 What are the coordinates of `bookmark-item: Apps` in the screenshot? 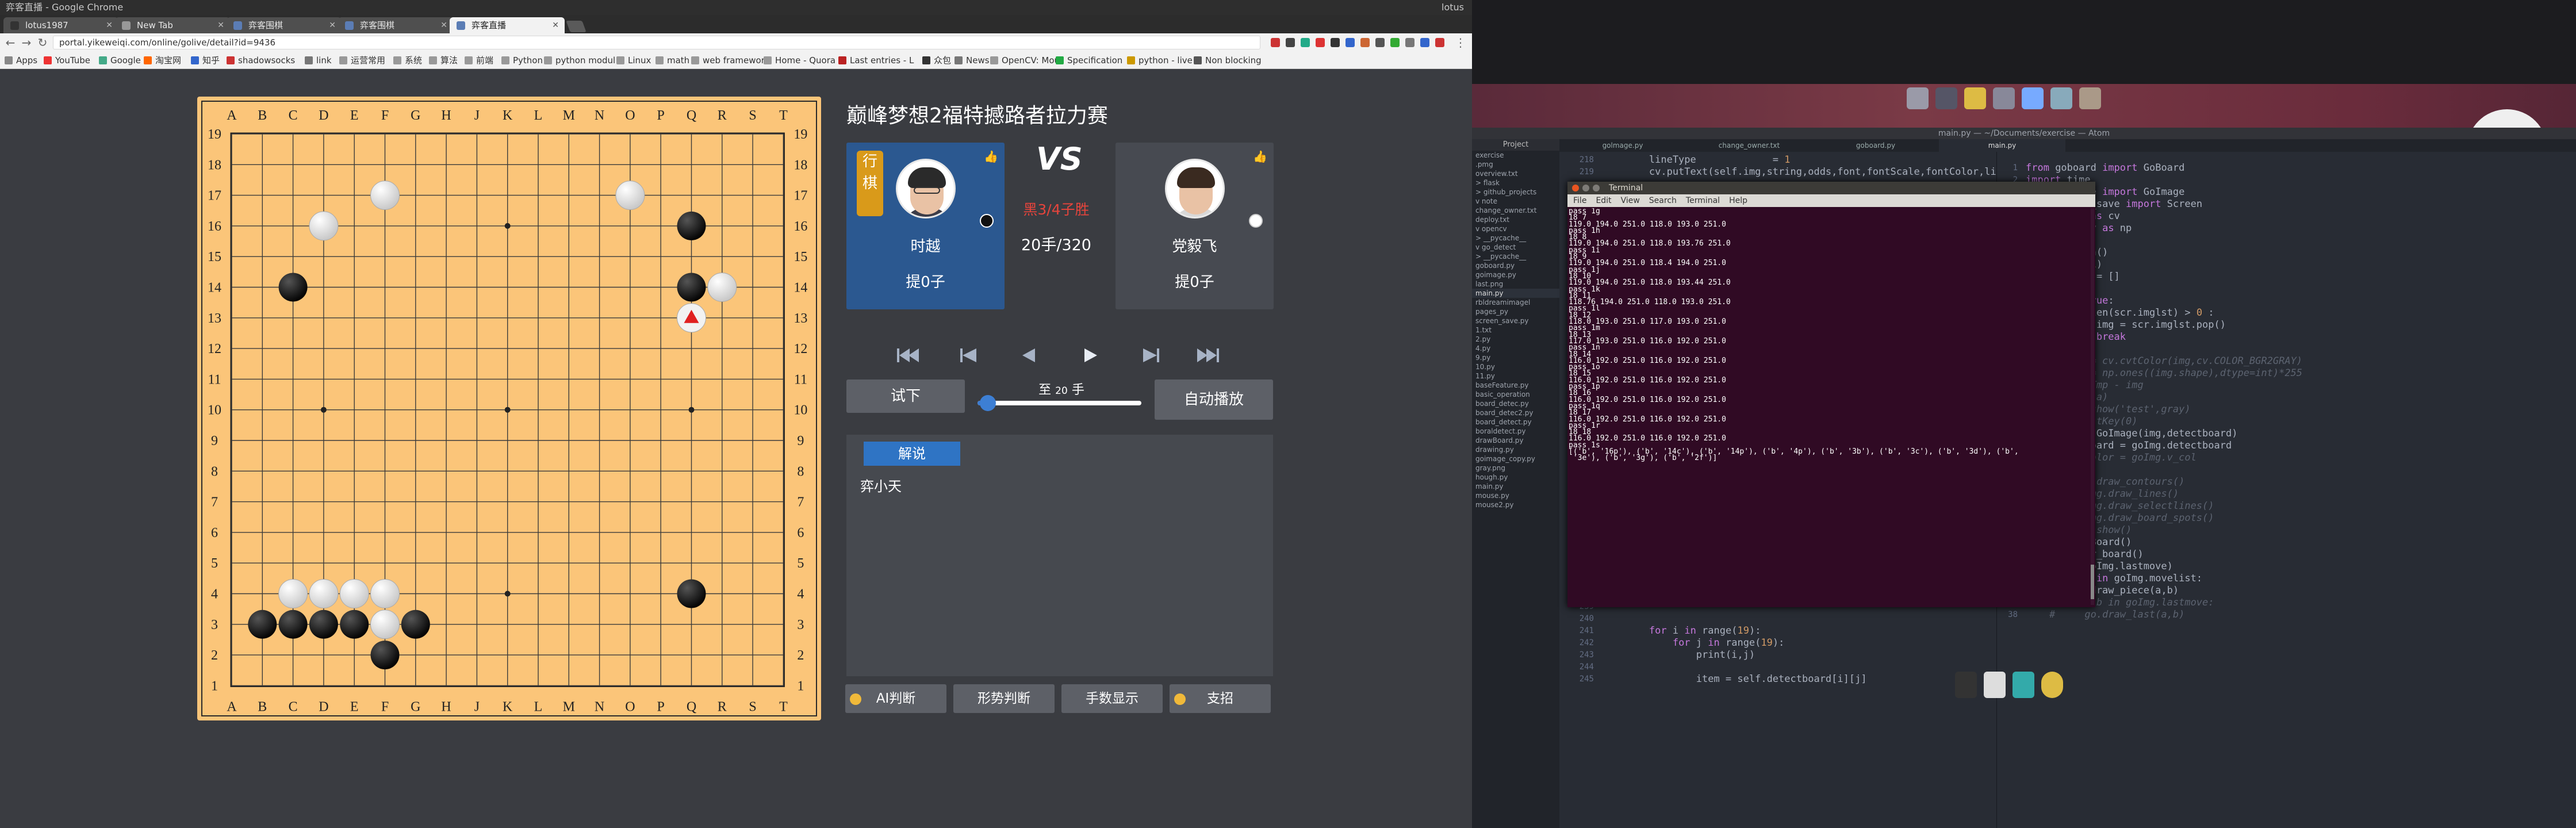 It's located at (21, 60).